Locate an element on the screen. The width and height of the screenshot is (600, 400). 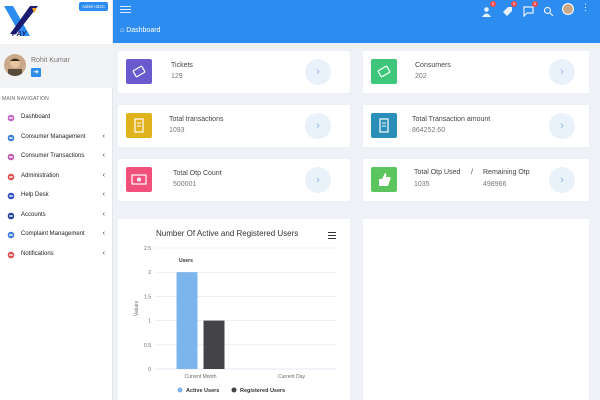
y-axis-label: Values is located at coordinates (137, 308).